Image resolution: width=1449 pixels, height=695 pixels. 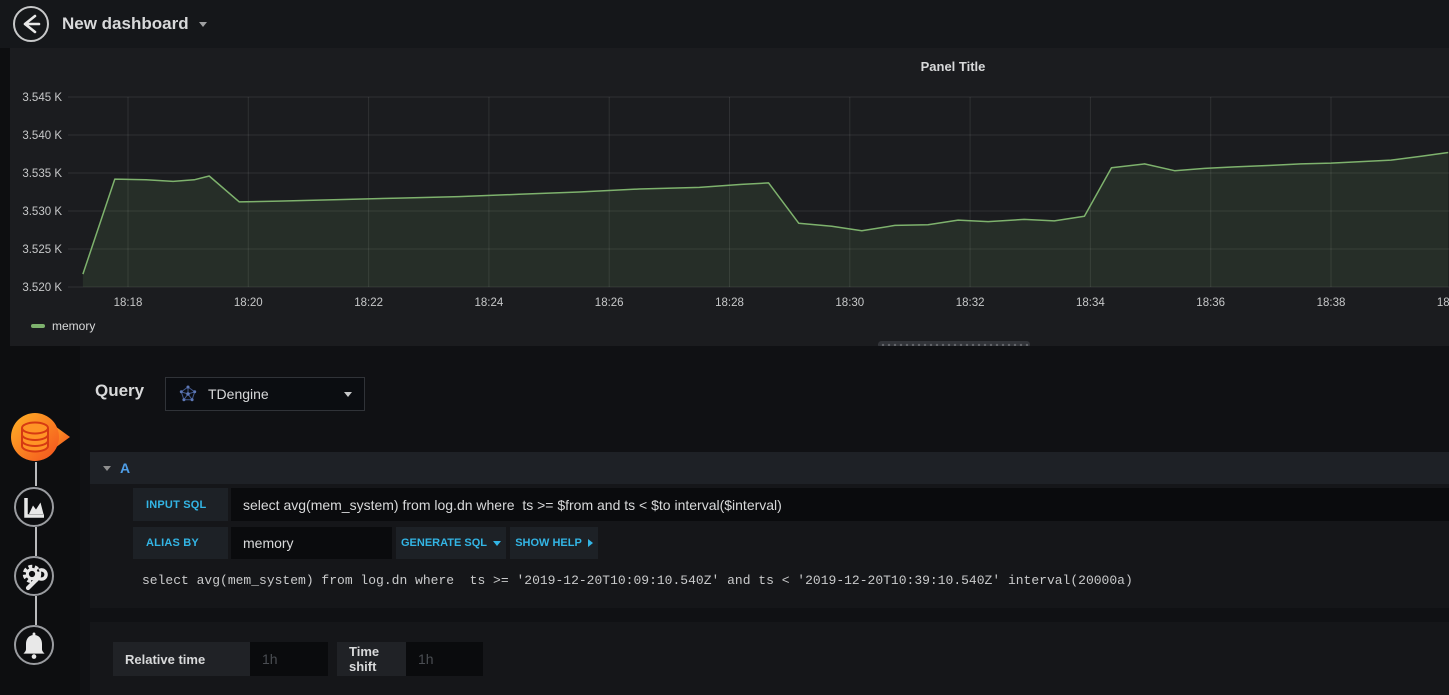 What do you see at coordinates (125, 23) in the screenshot?
I see `dashboard-title: New dashboard` at bounding box center [125, 23].